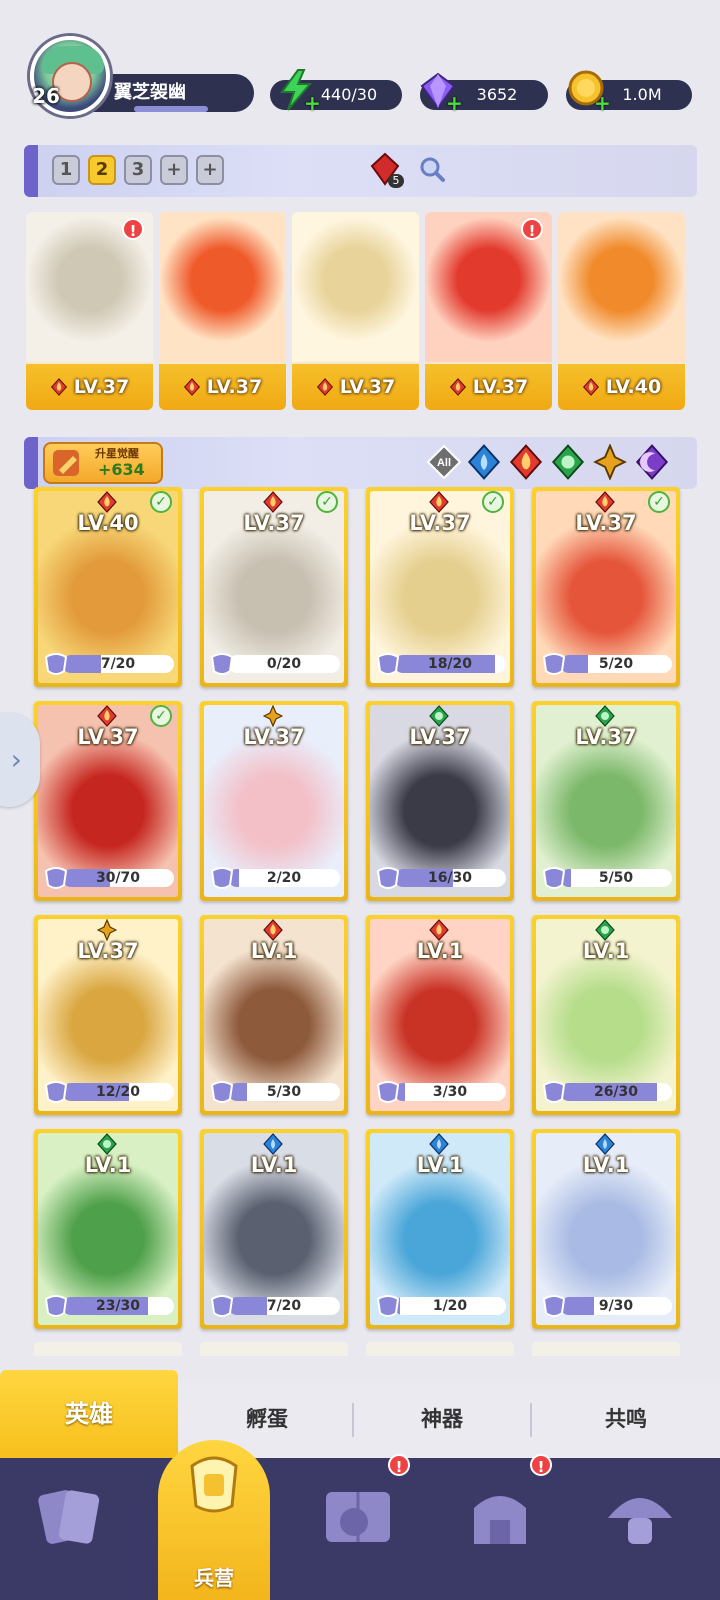 This screenshot has width=720, height=1600. I want to click on team-tab-3: 3, so click(138, 170).